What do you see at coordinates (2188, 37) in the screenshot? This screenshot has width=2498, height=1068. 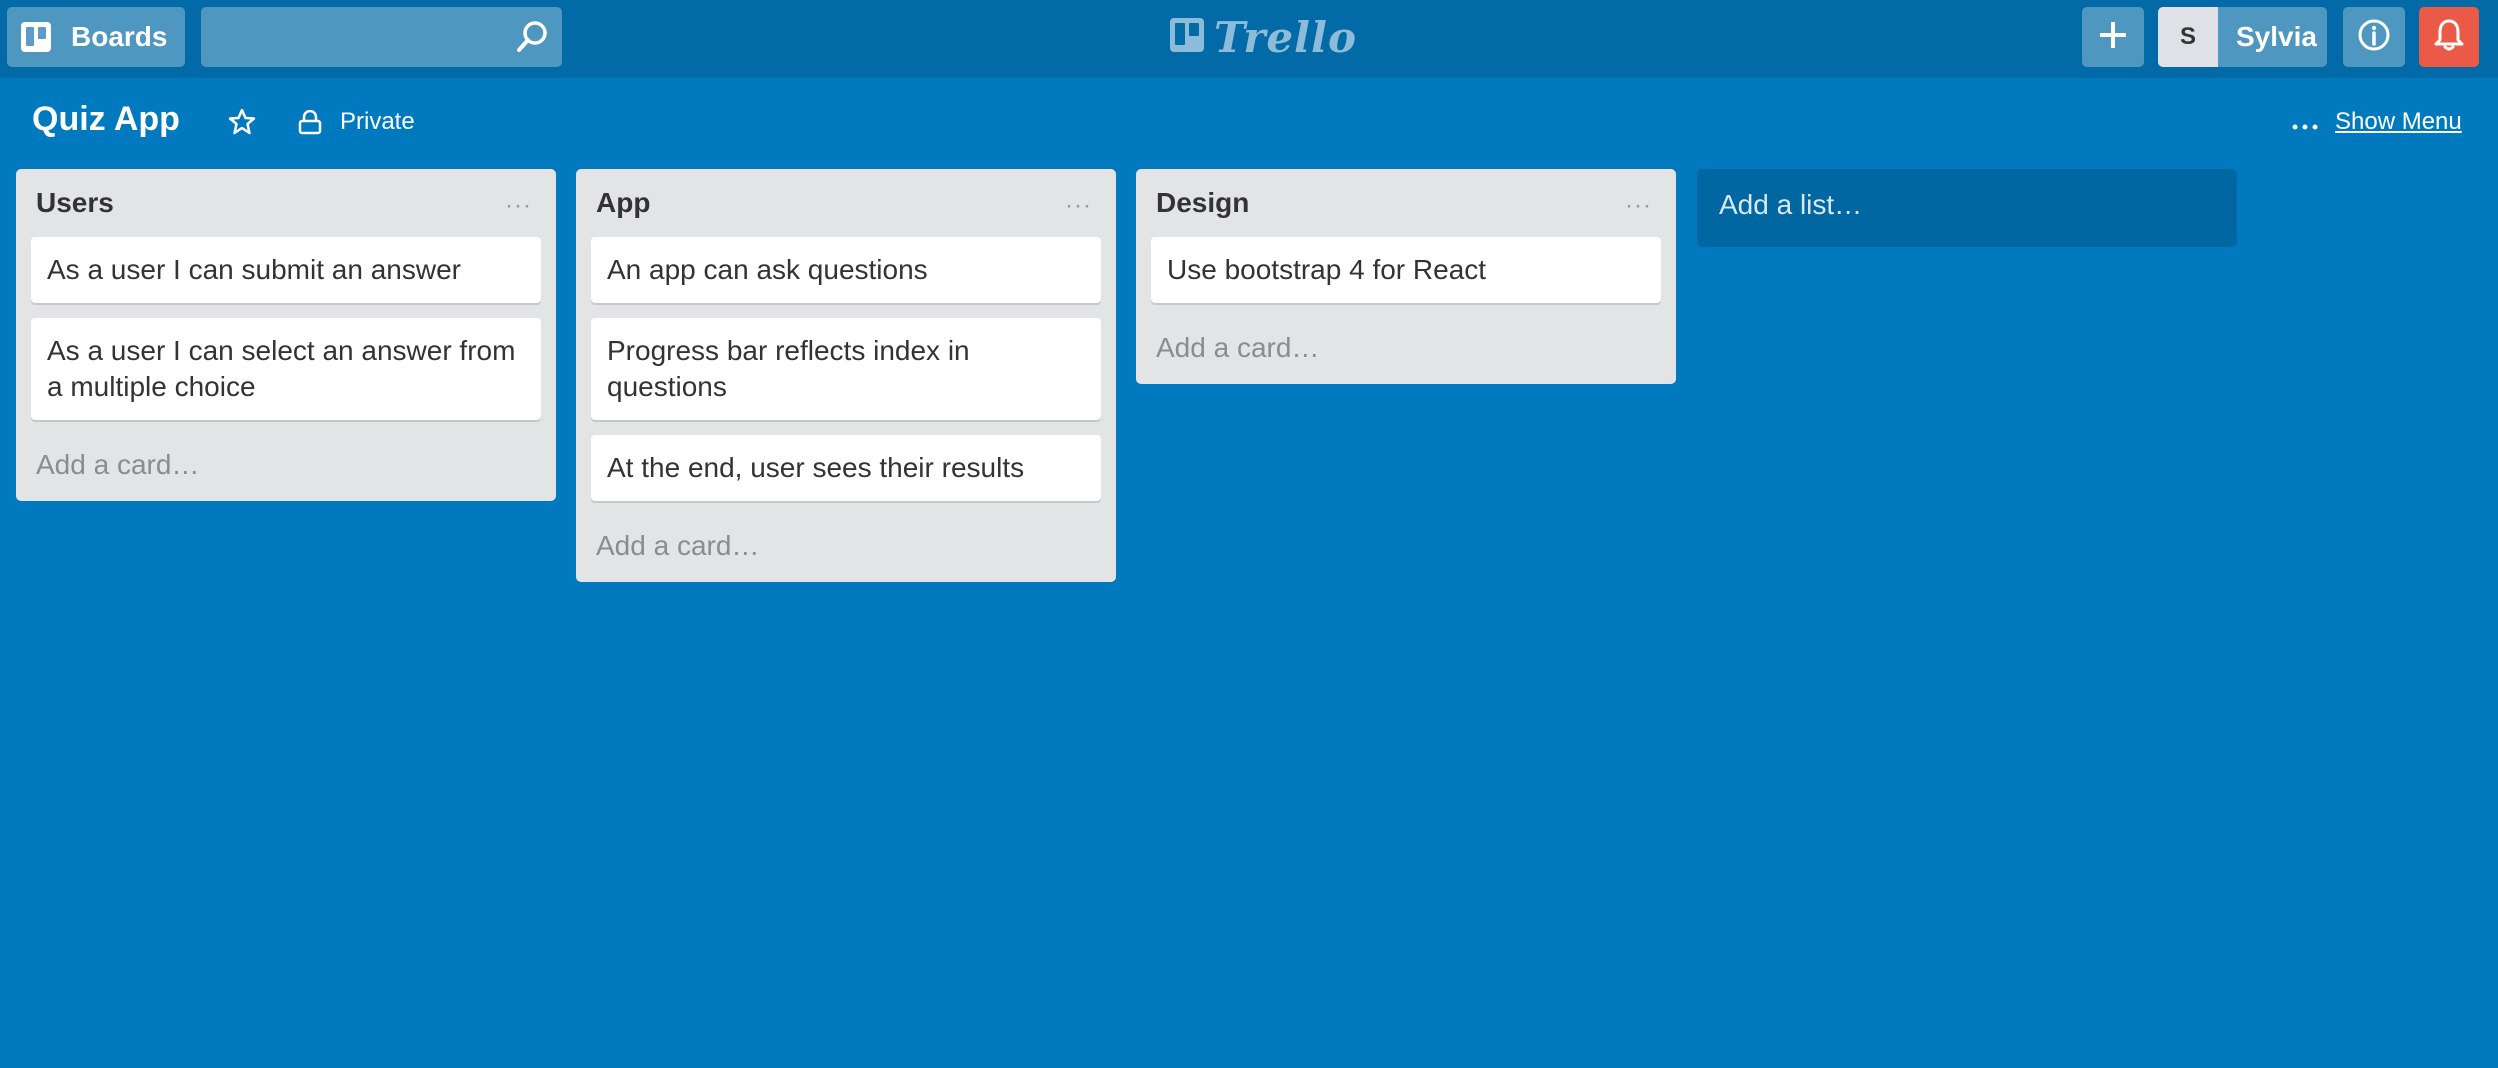 I see `avatar: S` at bounding box center [2188, 37].